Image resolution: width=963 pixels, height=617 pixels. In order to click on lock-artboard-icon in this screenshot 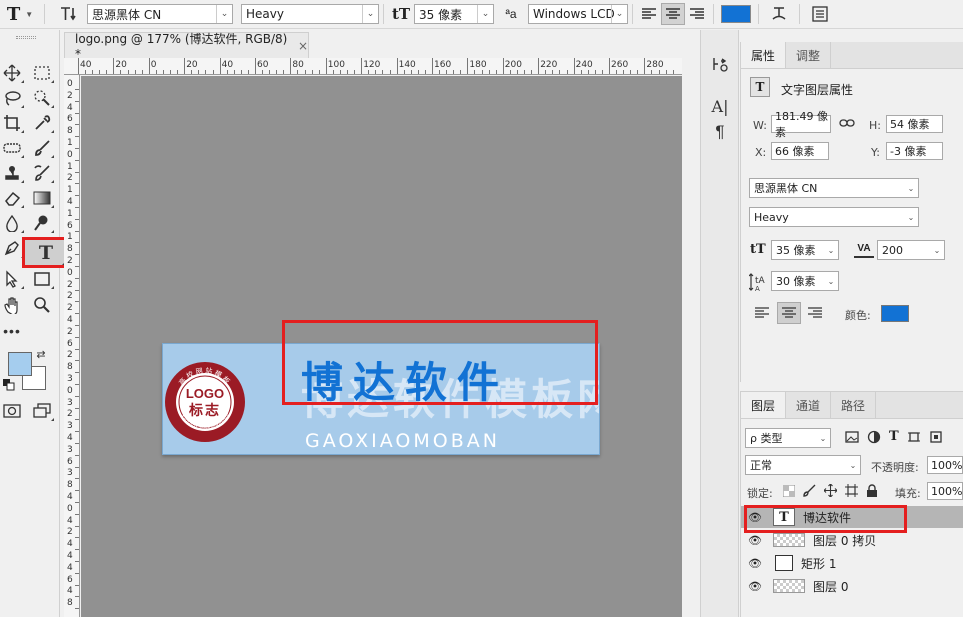, I will do `click(851, 490)`.